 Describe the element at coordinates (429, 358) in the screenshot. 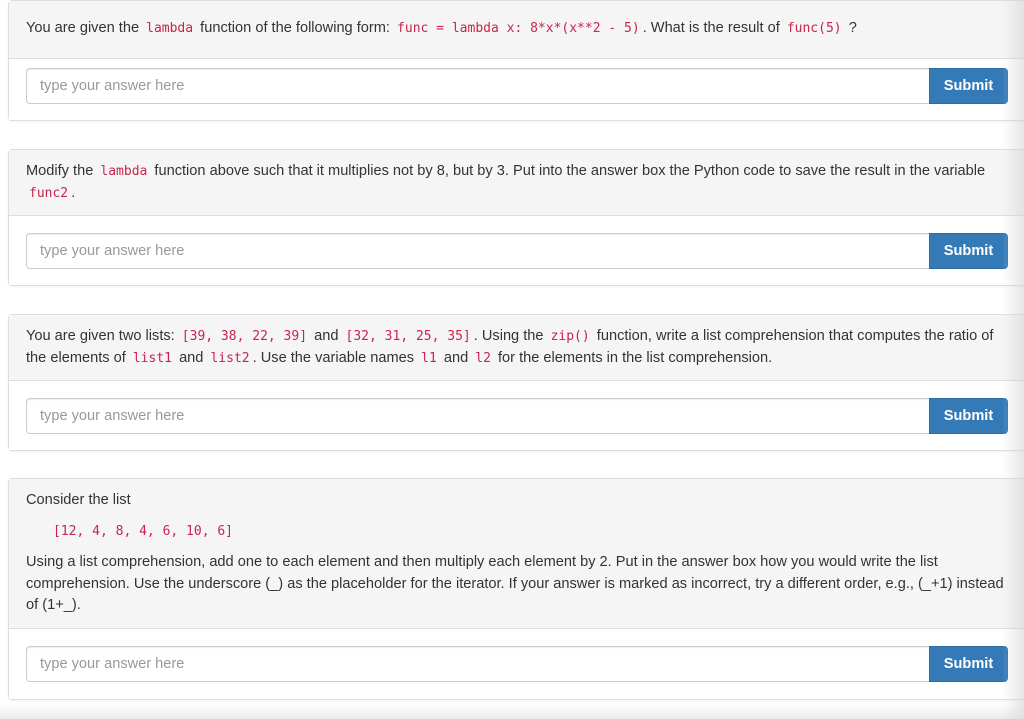

I see `prompt-code: l1` at that location.